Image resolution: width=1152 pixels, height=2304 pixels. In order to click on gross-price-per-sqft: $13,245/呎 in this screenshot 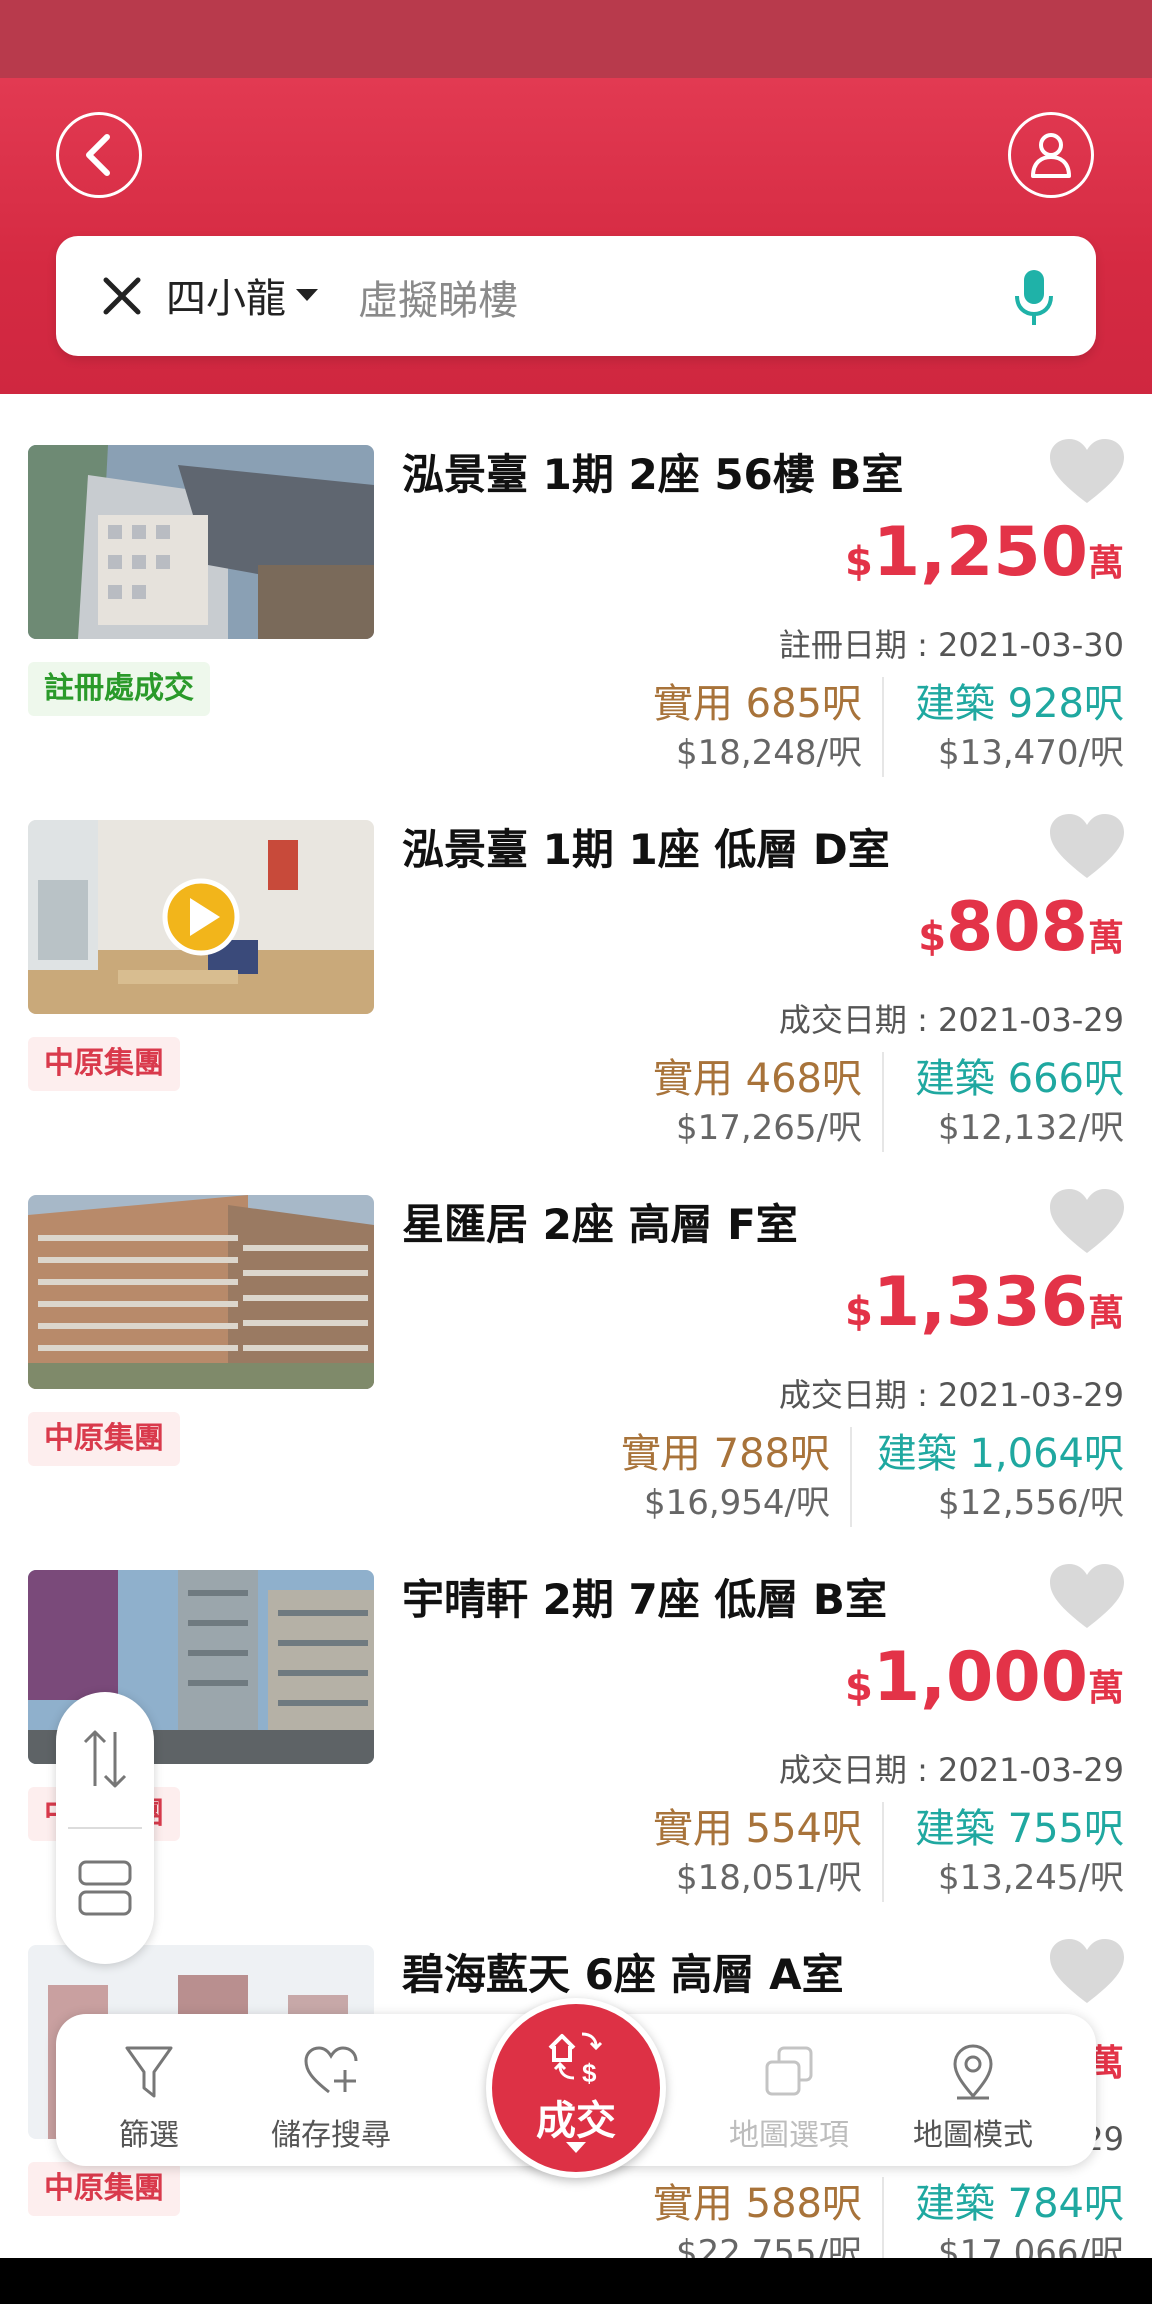, I will do `click(1030, 1878)`.